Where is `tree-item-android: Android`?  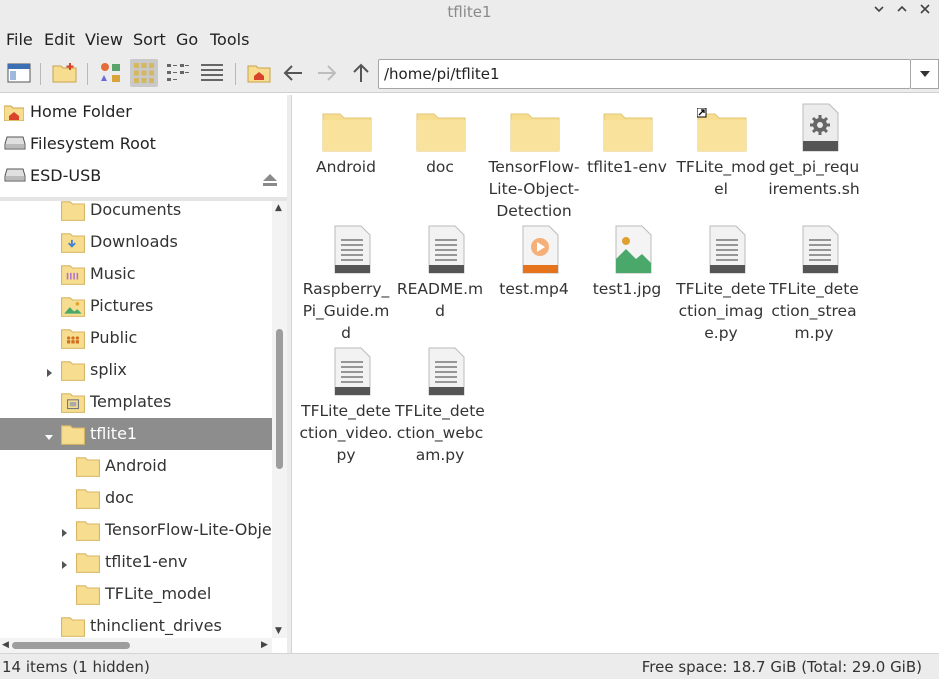 tree-item-android: Android is located at coordinates (136, 466).